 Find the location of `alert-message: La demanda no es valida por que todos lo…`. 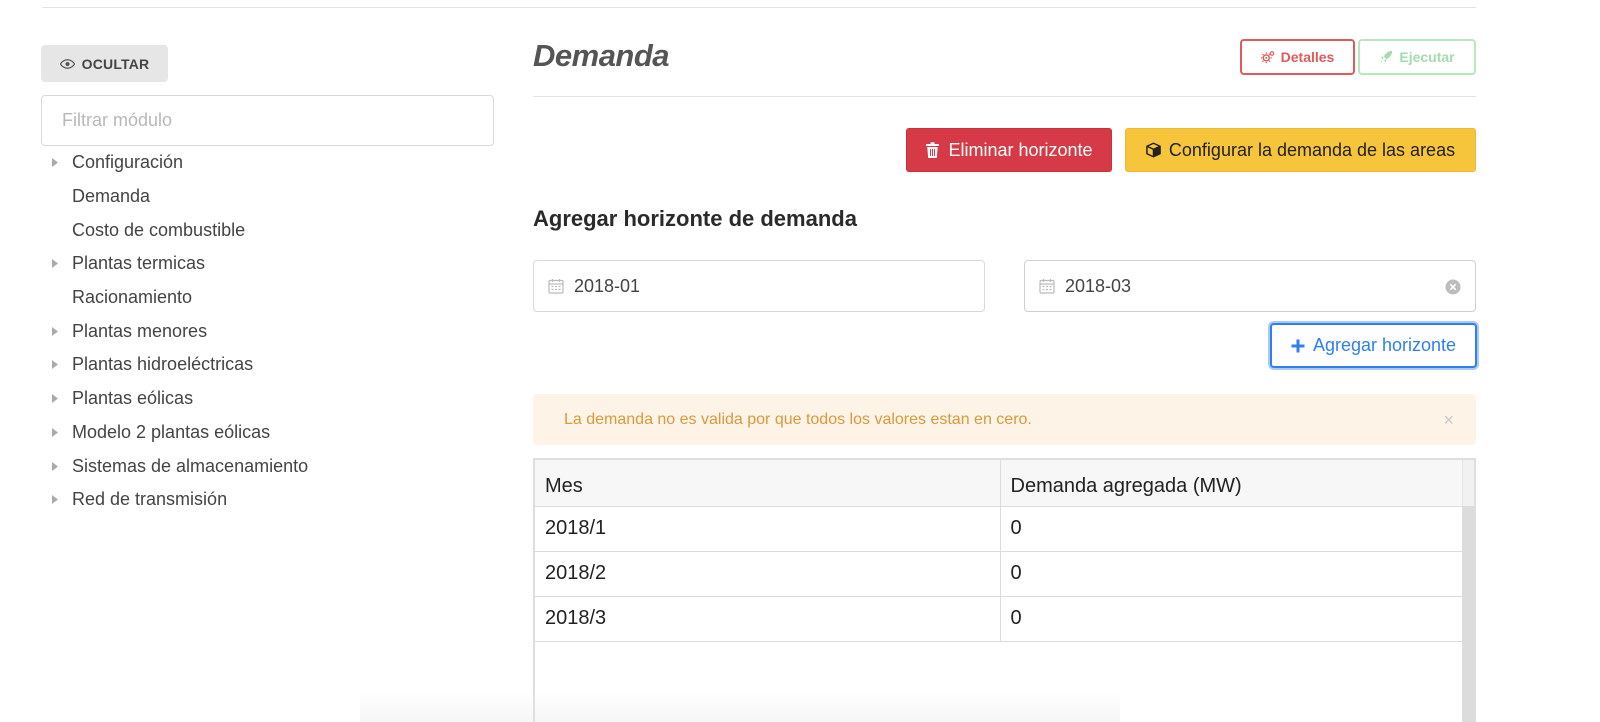

alert-message: La demanda no es valida por que todos lo… is located at coordinates (798, 419).